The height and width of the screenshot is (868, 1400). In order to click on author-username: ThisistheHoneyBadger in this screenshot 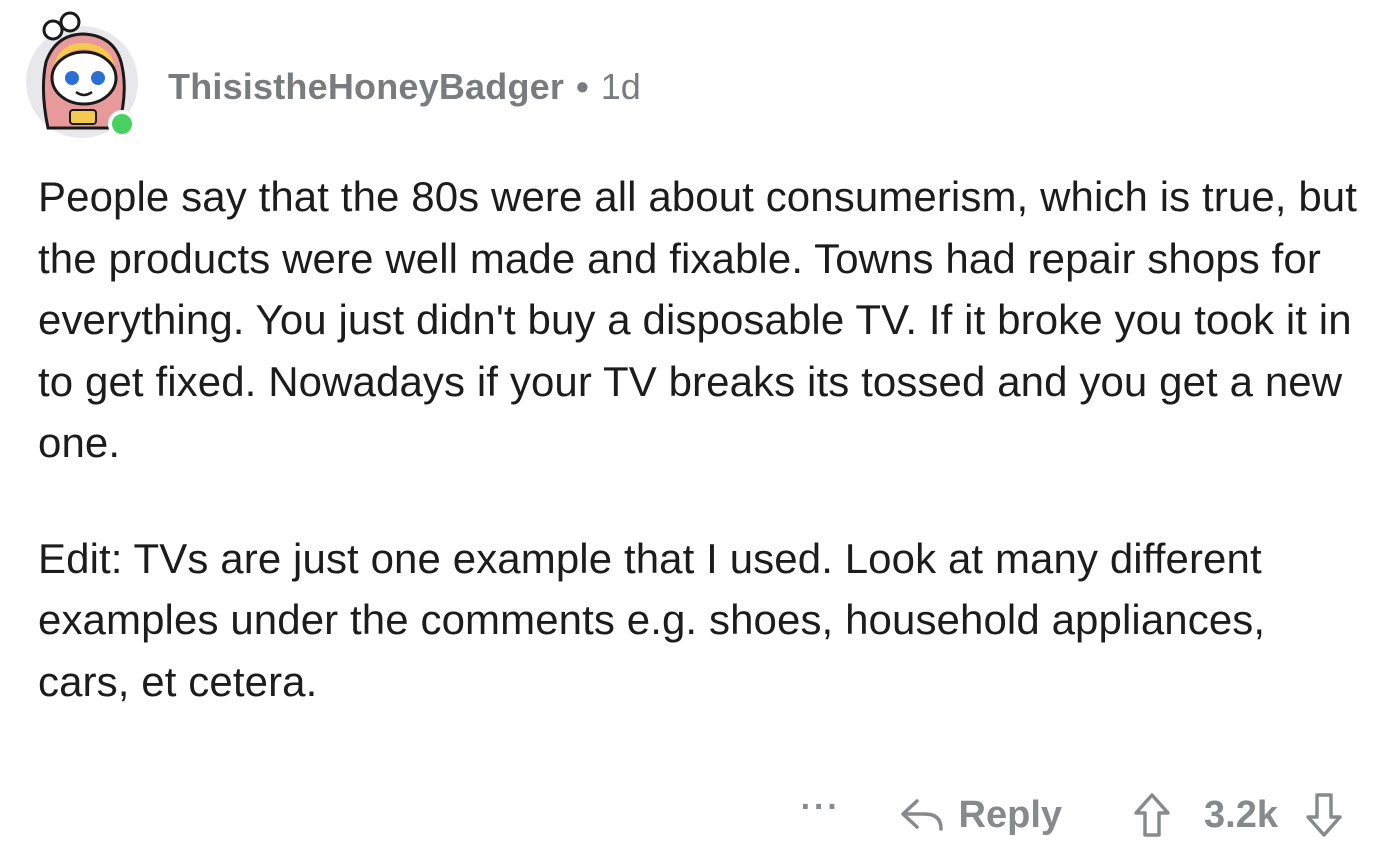, I will do `click(366, 87)`.